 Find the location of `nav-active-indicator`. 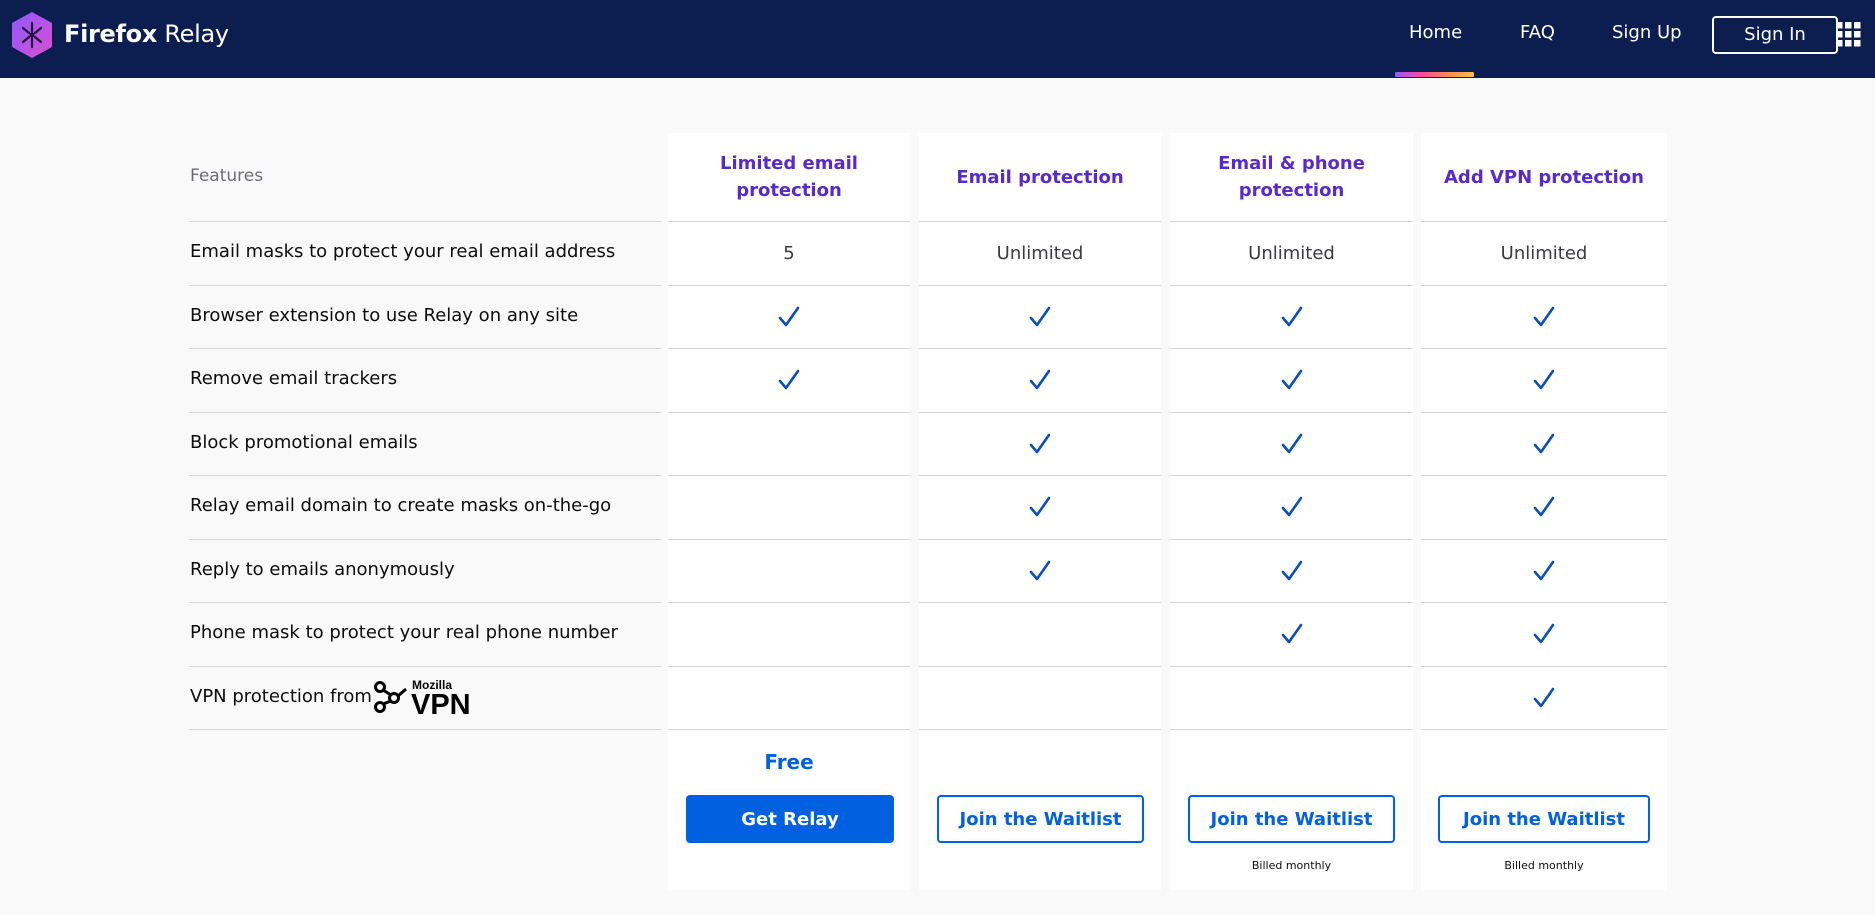

nav-active-indicator is located at coordinates (1434, 74).